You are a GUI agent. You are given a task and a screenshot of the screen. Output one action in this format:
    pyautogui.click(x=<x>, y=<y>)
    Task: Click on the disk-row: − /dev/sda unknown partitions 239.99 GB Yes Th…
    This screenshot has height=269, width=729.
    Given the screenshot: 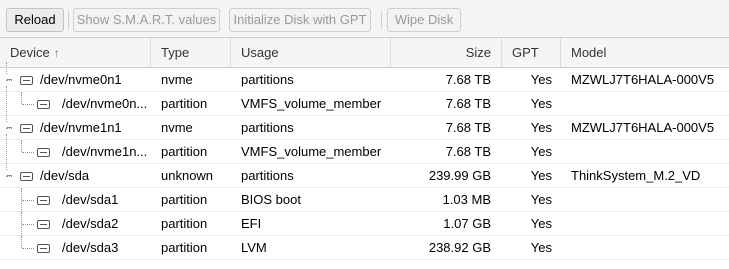 What is the action you would take?
    pyautogui.click(x=364, y=176)
    